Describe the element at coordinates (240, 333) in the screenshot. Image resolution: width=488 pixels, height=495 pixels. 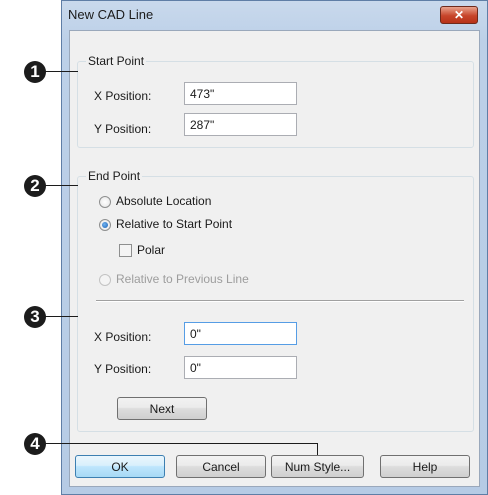
I see `end-x-input` at that location.